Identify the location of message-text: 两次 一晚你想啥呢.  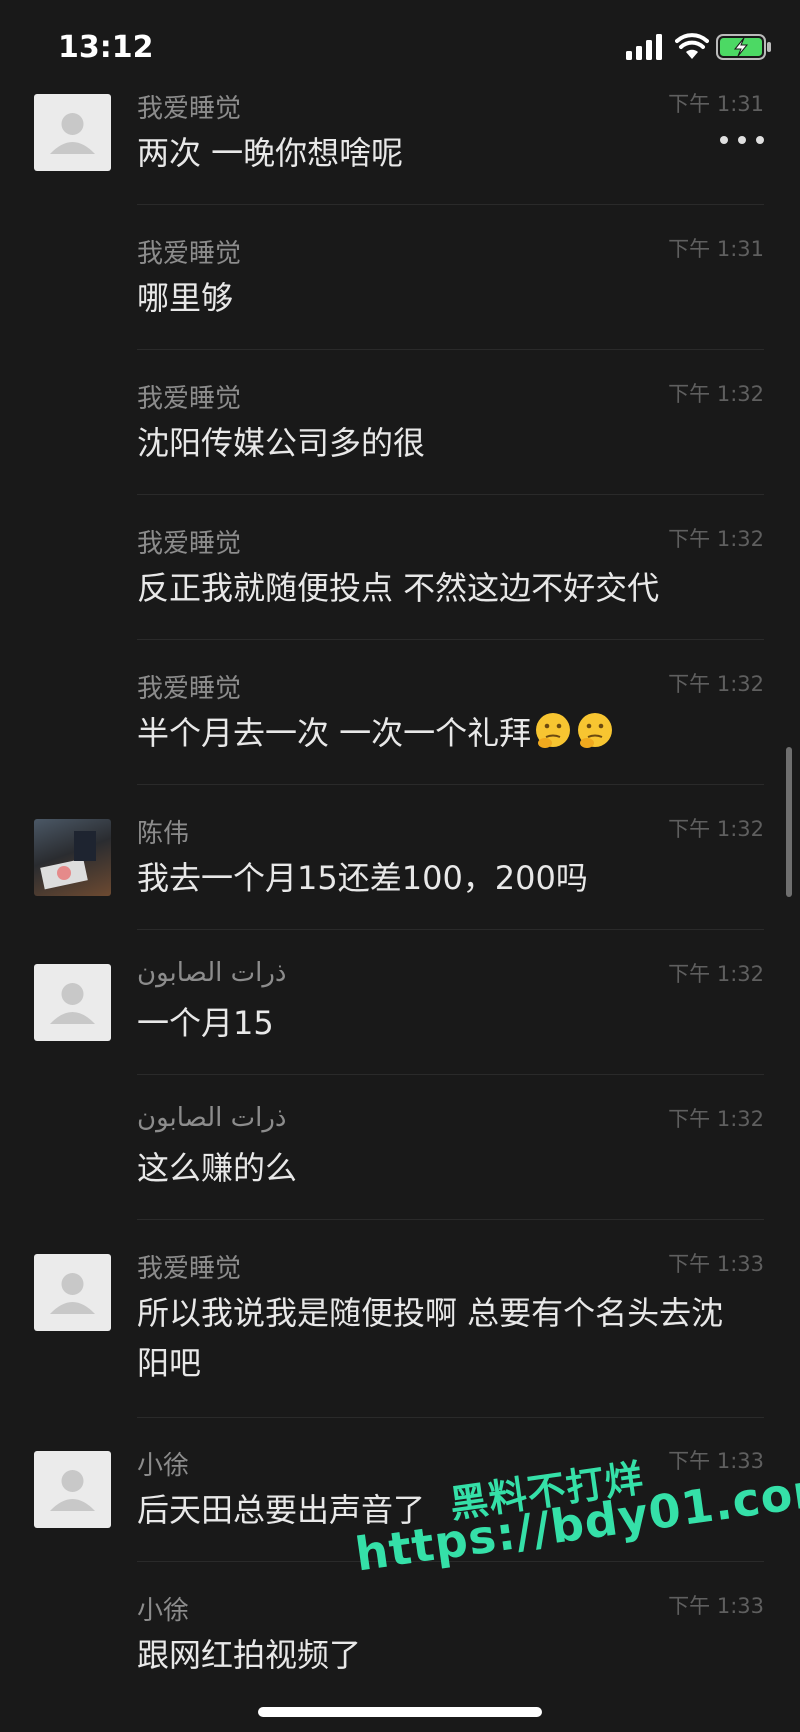
(270, 153).